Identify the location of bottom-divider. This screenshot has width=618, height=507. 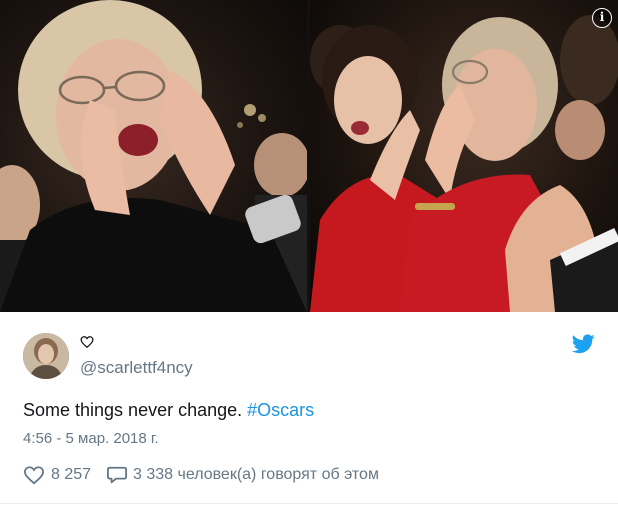
(309, 503).